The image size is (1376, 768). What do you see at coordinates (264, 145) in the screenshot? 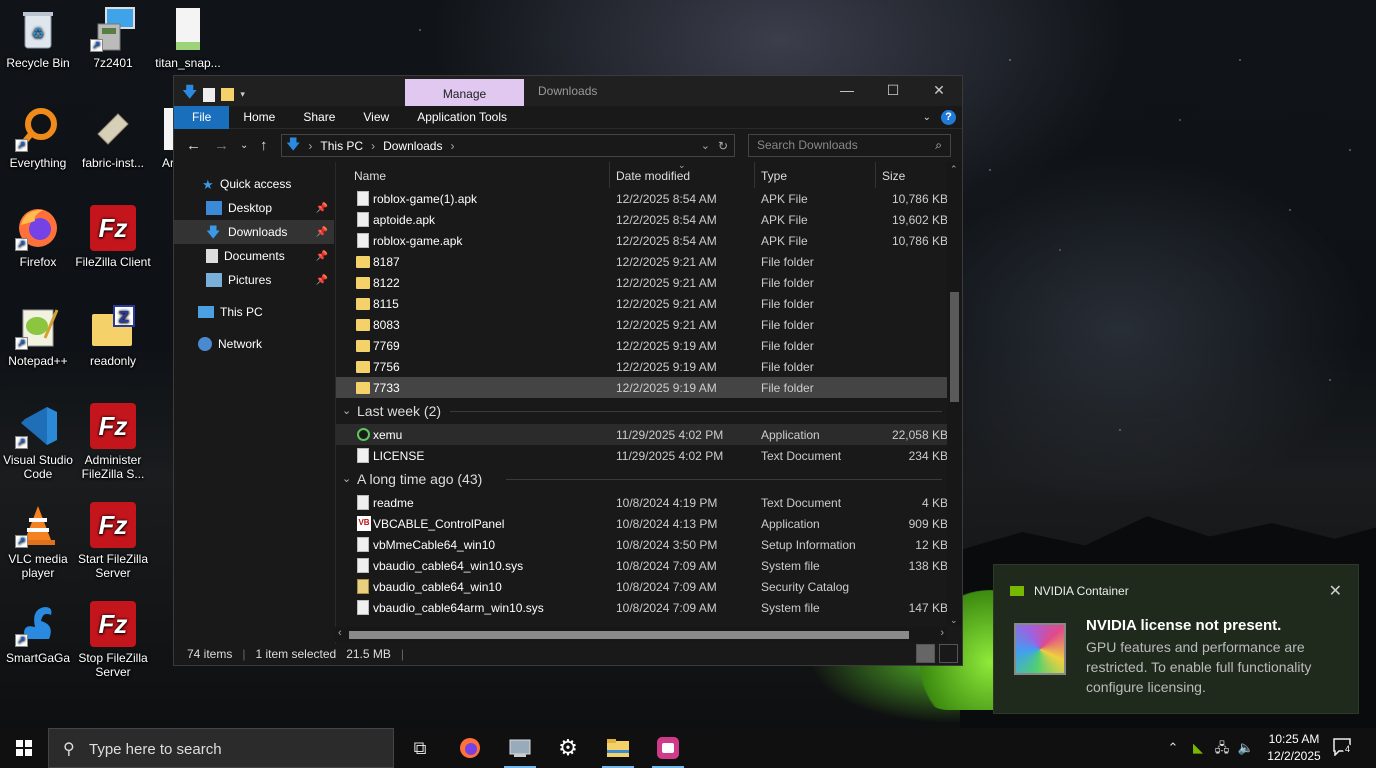
I see `up-arrow-icon: ↑` at bounding box center [264, 145].